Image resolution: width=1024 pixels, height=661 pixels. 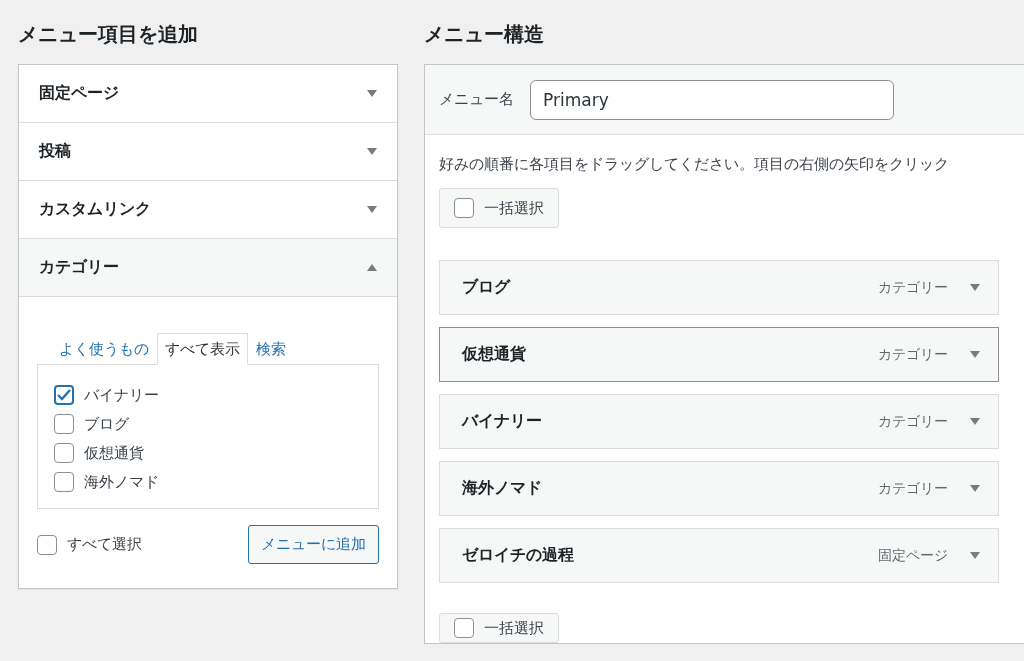 I want to click on tab: すべて表示, so click(x=202, y=349).